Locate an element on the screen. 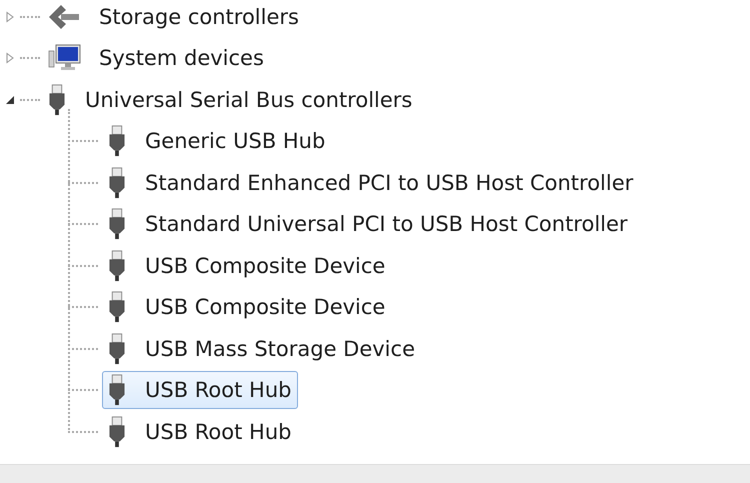 The image size is (750, 483). tree-item: Standard Enhanced PCI to USB Host Controller is located at coordinates (389, 182).